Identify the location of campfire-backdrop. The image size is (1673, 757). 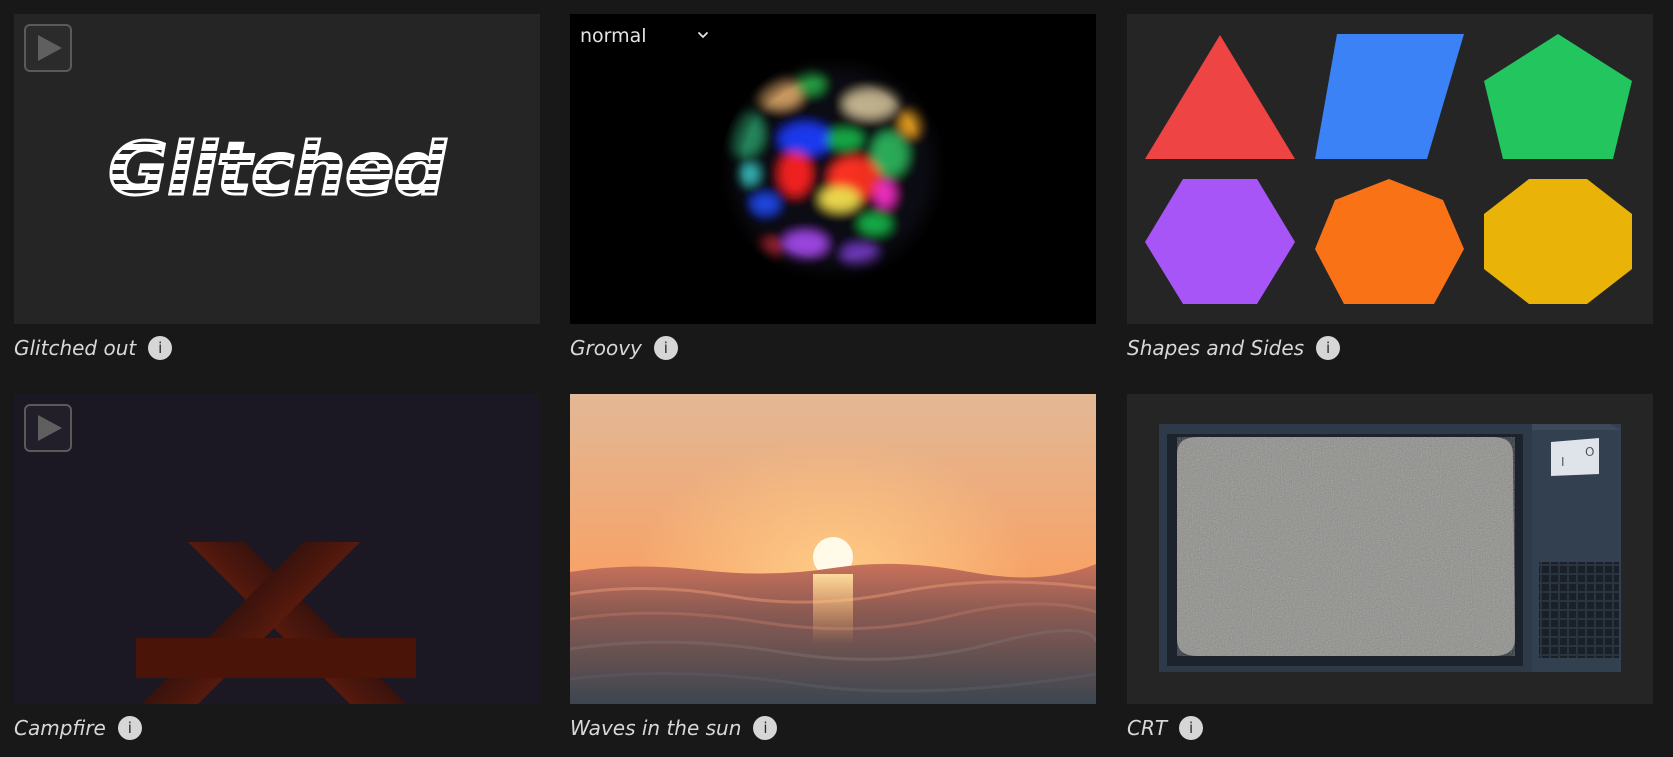
(277, 468).